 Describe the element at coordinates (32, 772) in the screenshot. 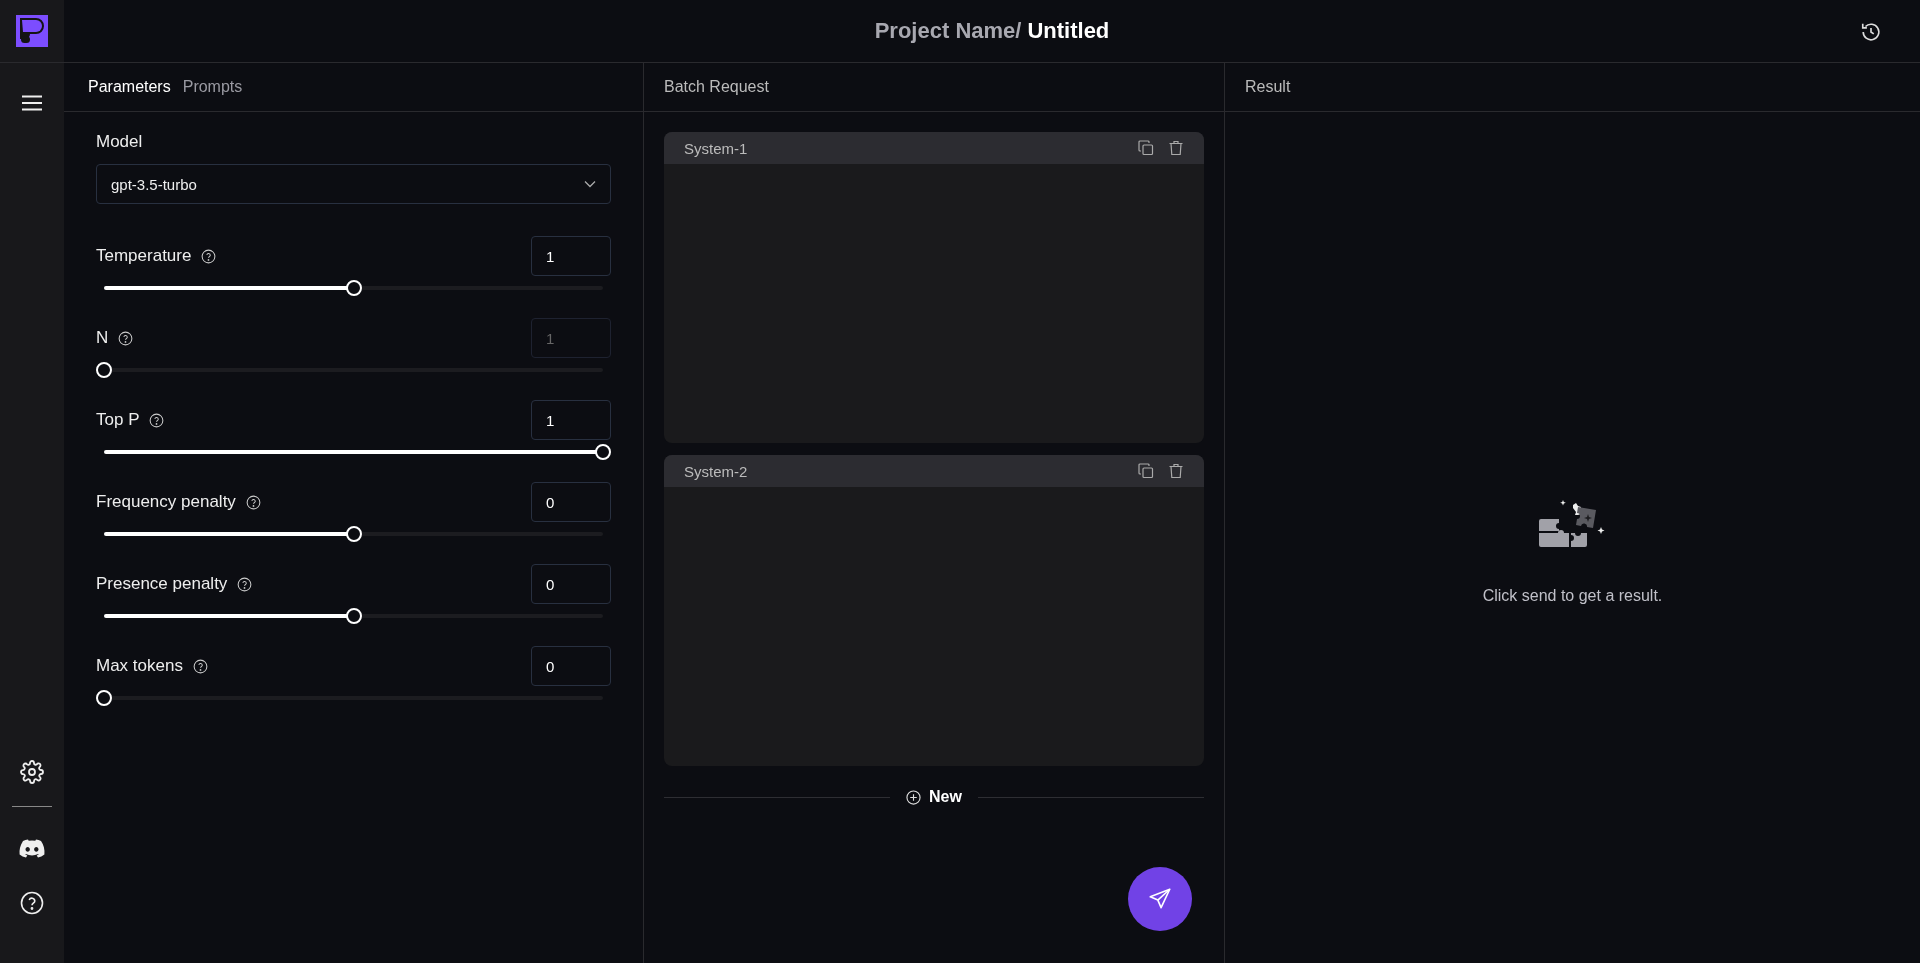

I see `settings-icon` at that location.